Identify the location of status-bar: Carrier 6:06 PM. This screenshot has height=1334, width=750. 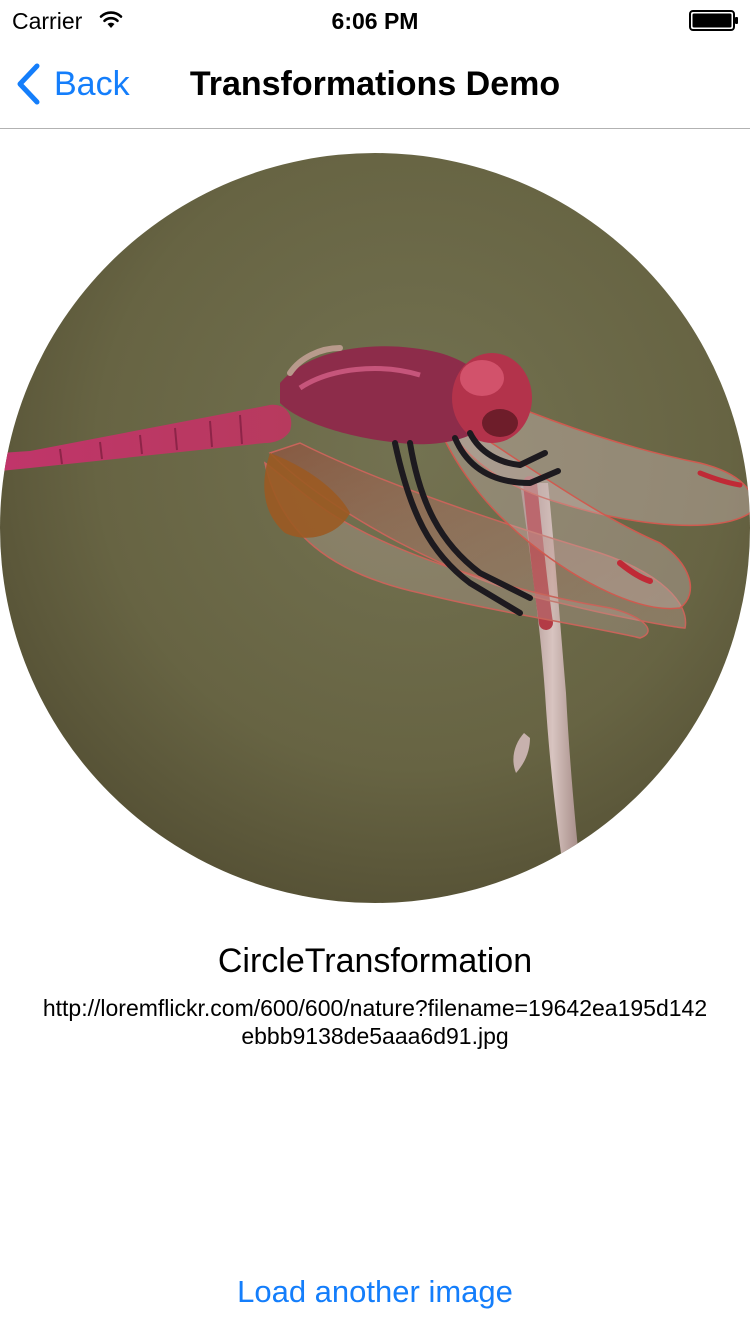
(375, 20).